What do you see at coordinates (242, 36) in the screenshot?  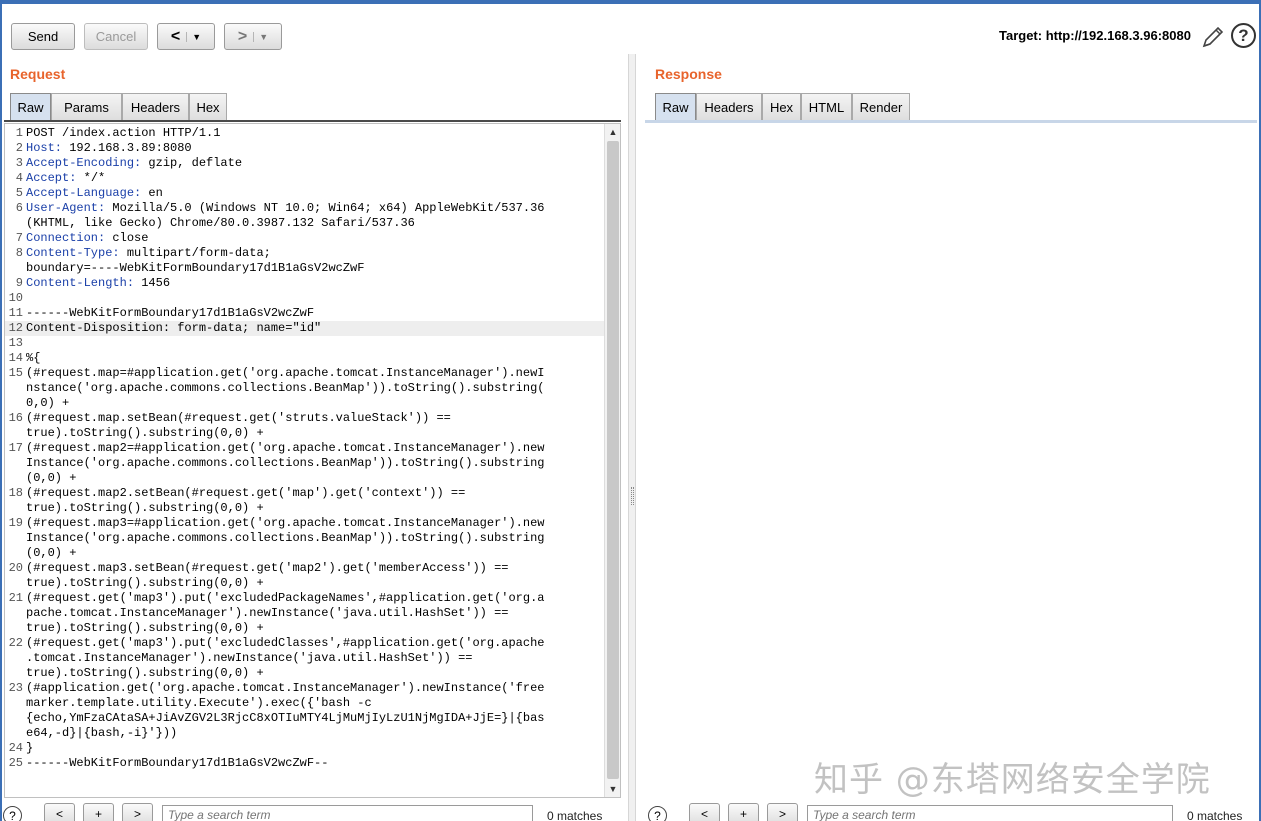 I see `forward-arrow-icon: >` at bounding box center [242, 36].